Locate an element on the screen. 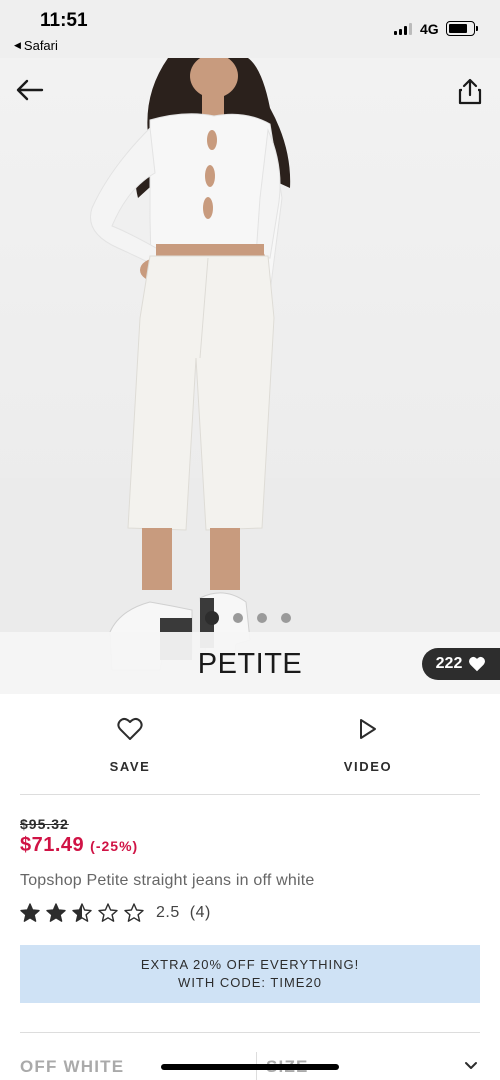 This screenshot has width=500, height=1080. heart-outline-icon is located at coordinates (130, 729).